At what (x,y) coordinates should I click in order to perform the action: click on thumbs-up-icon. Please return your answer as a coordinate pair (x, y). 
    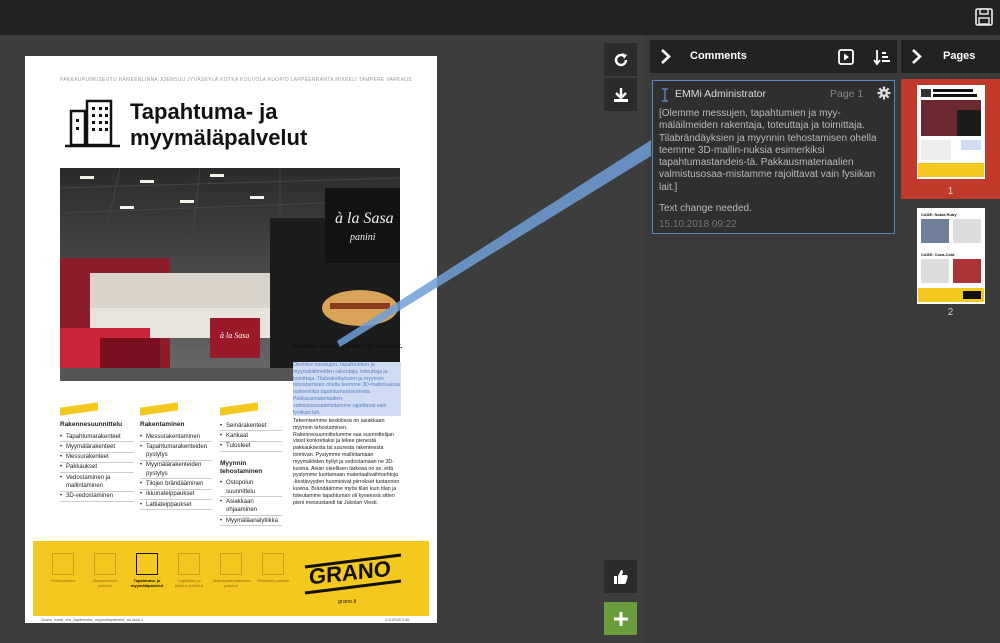
    Looking at the image, I should click on (620, 576).